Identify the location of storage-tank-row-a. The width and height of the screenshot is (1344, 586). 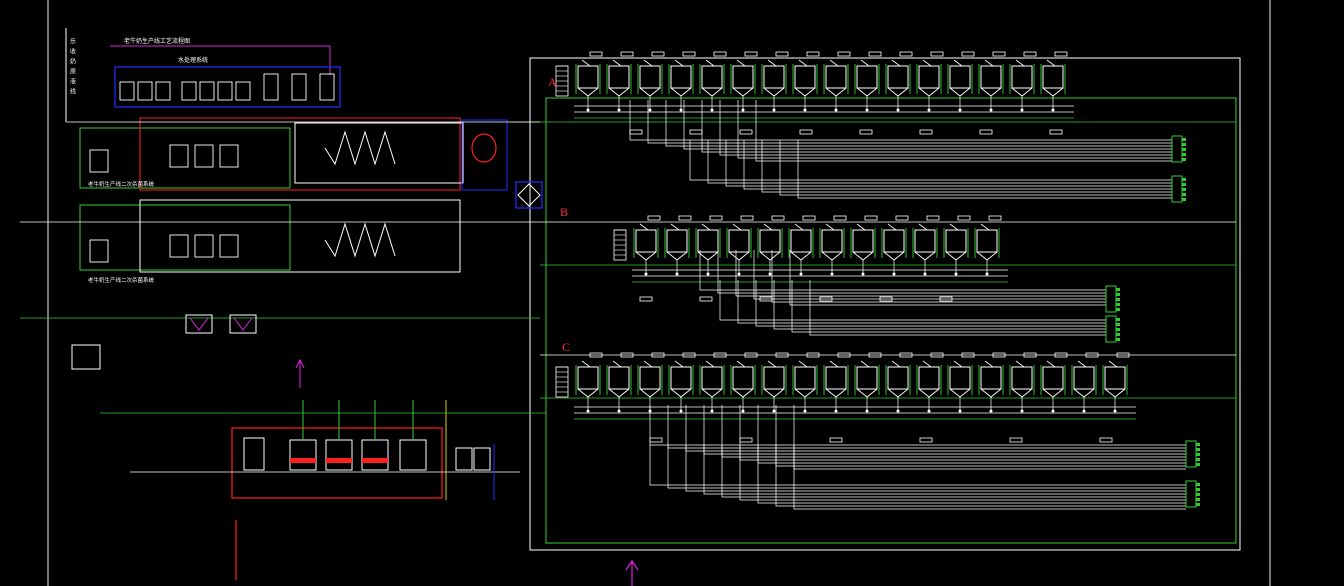
(814, 85).